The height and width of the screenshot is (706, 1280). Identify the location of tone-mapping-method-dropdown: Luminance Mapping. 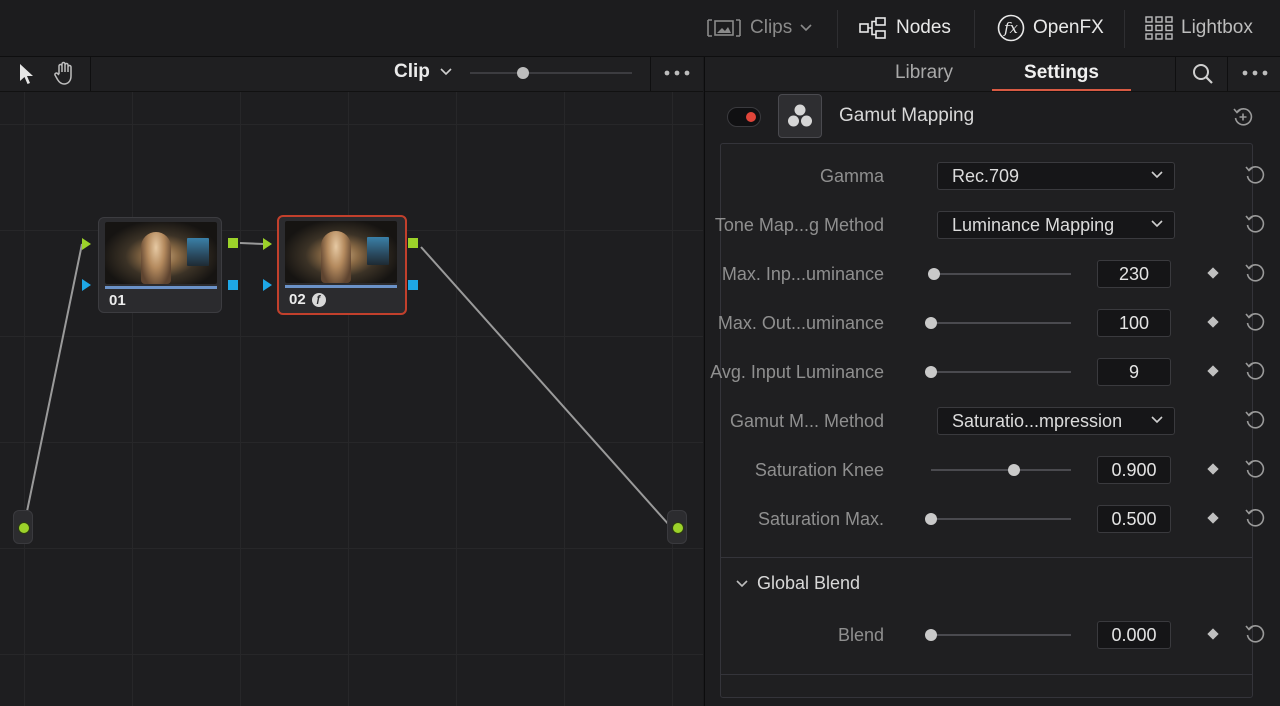
(1056, 225).